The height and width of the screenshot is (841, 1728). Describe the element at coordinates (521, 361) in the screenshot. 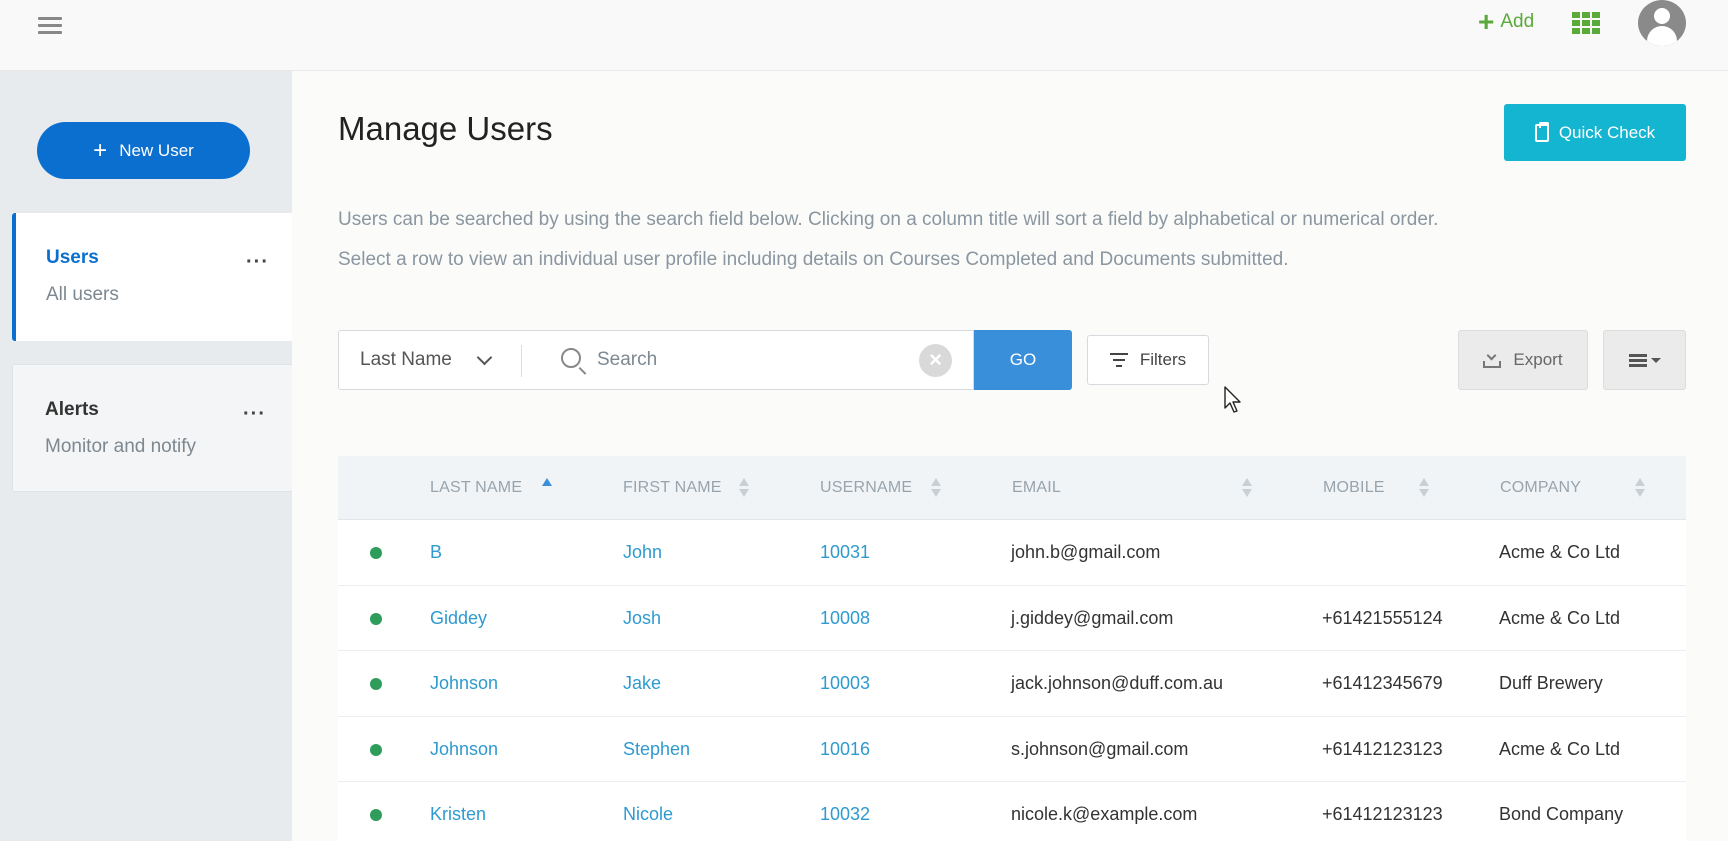

I see `divider` at that location.